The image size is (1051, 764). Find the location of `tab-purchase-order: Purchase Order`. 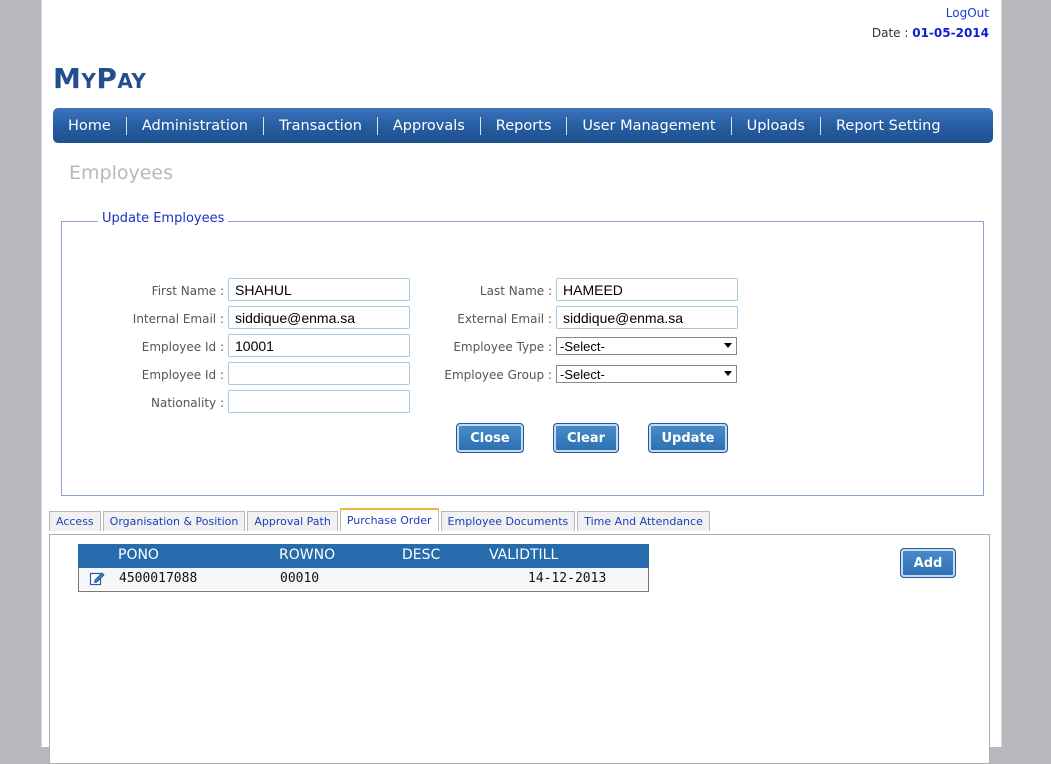

tab-purchase-order: Purchase Order is located at coordinates (389, 519).